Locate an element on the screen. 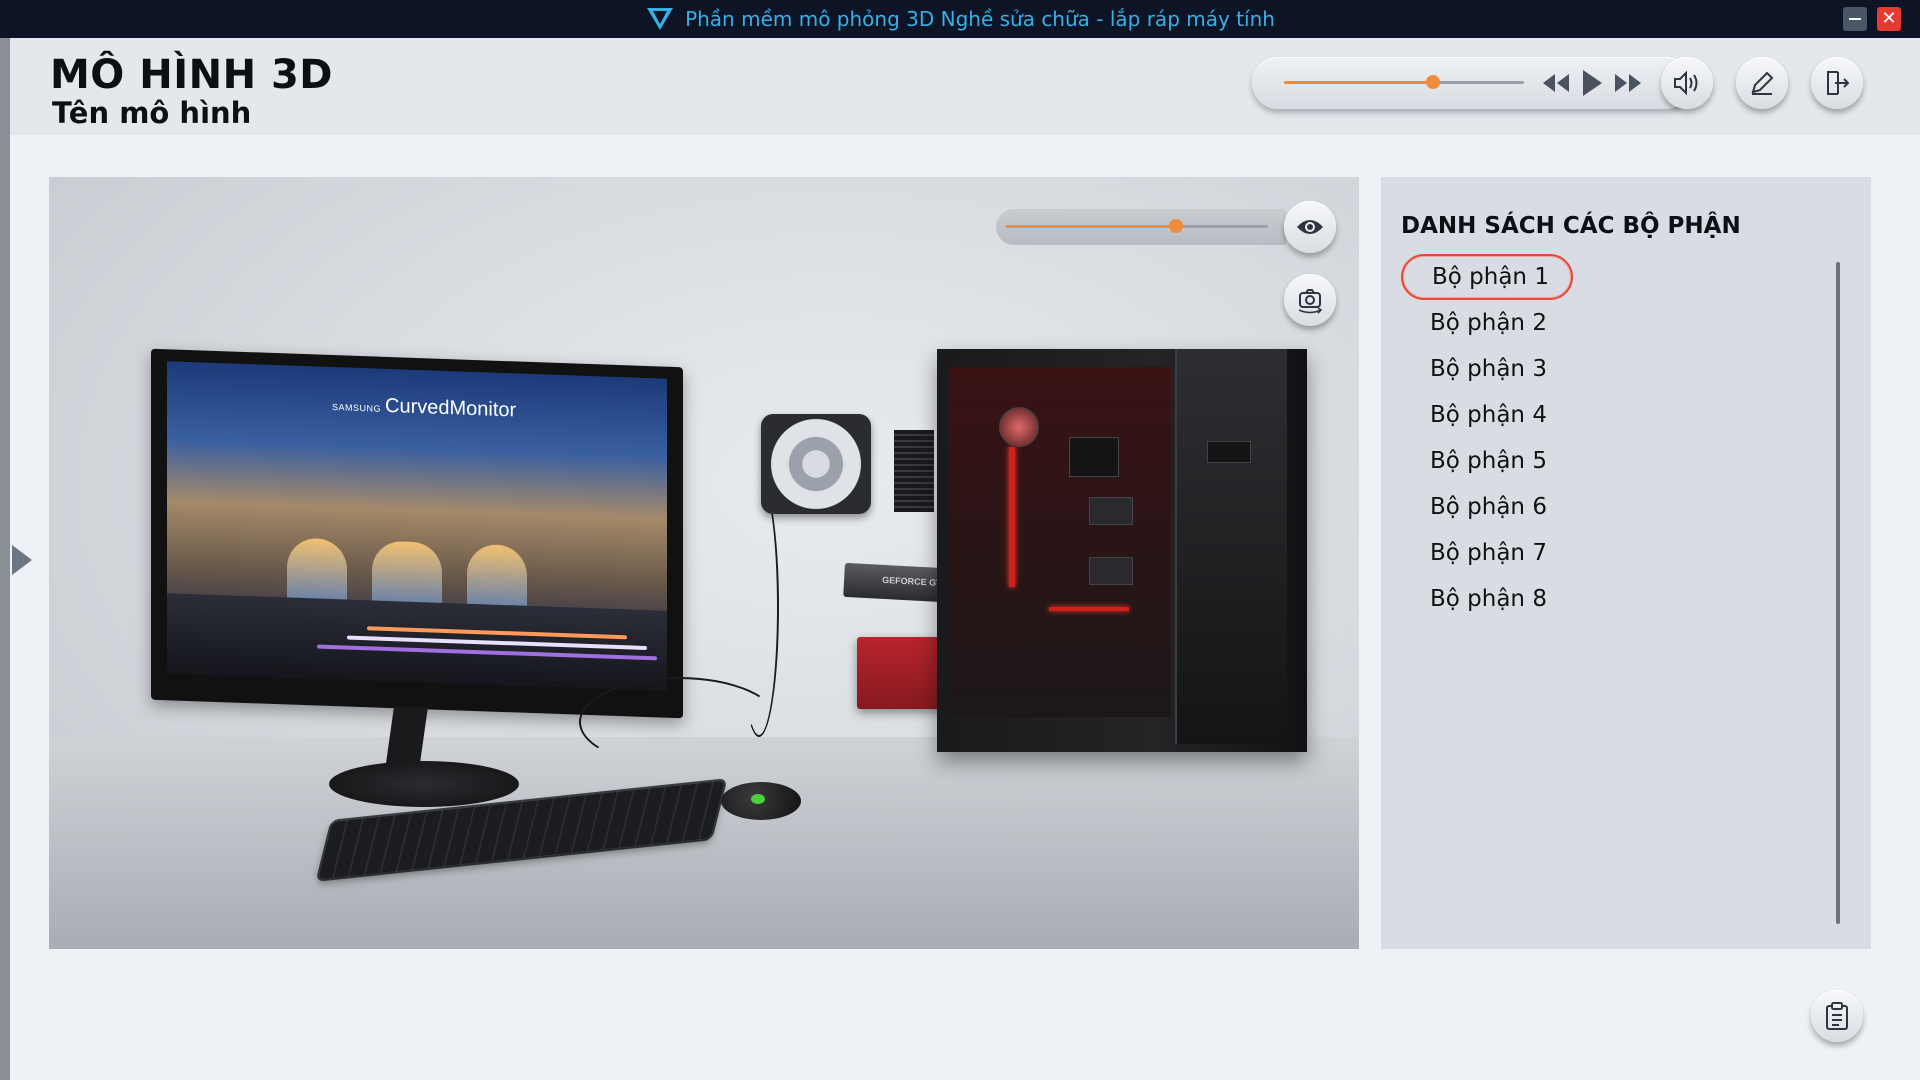  visibility-button is located at coordinates (1310, 227).